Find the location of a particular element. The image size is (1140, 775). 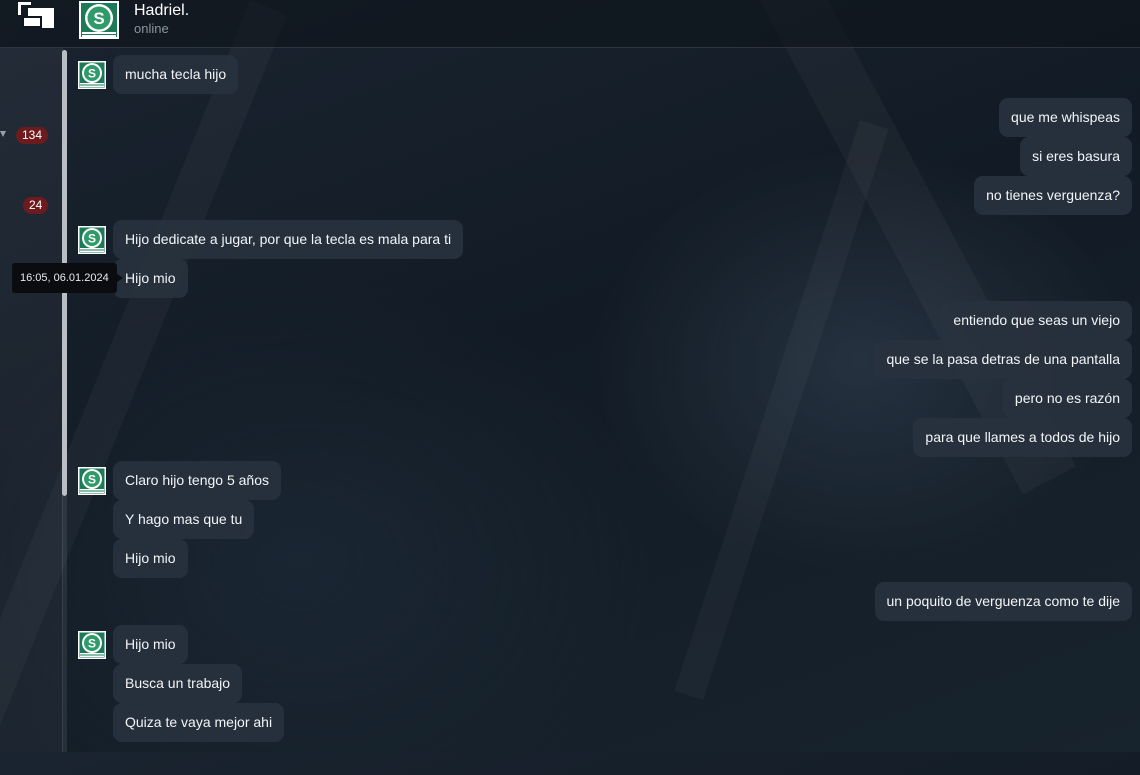

incoming-message: Quiza te vaya mejor ahi is located at coordinates (199, 722).